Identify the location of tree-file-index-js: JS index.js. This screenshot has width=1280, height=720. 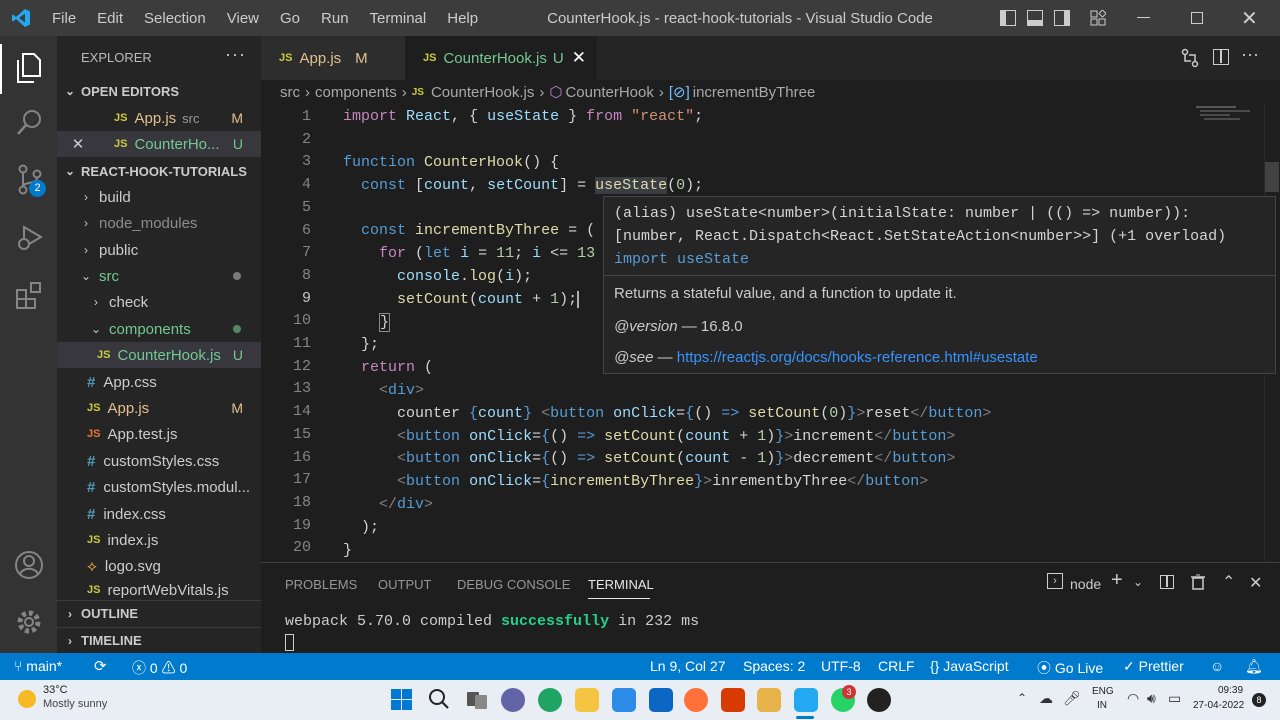
(159, 540).